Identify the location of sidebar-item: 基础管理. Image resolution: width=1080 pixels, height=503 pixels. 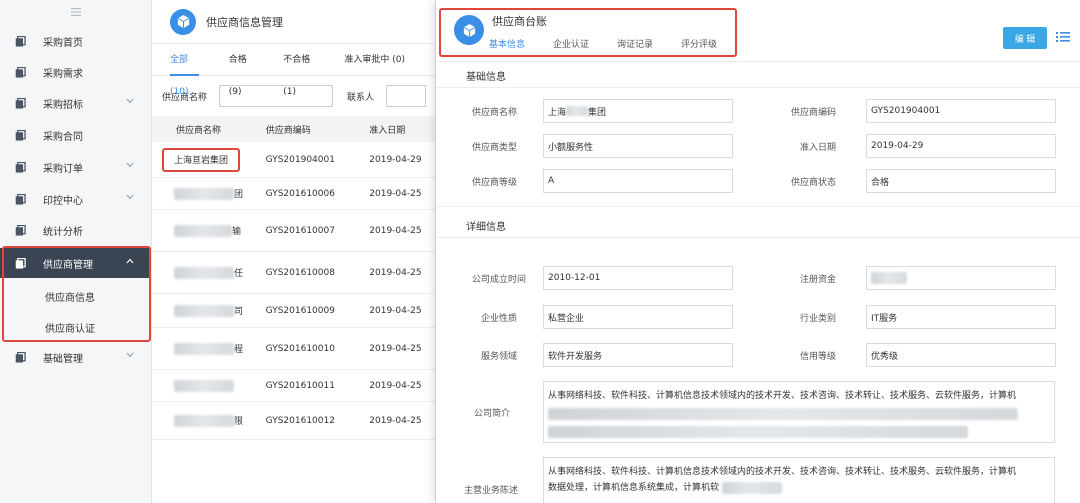
(75, 357).